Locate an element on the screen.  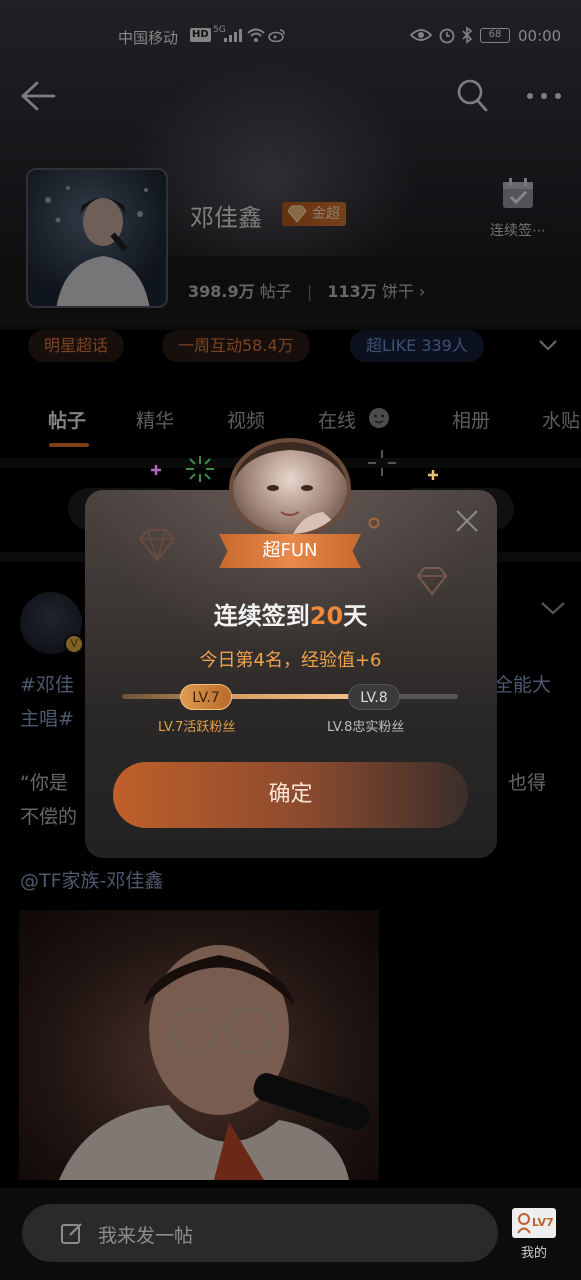
compose-placeholder: 我来发一帖 is located at coordinates (146, 1236).